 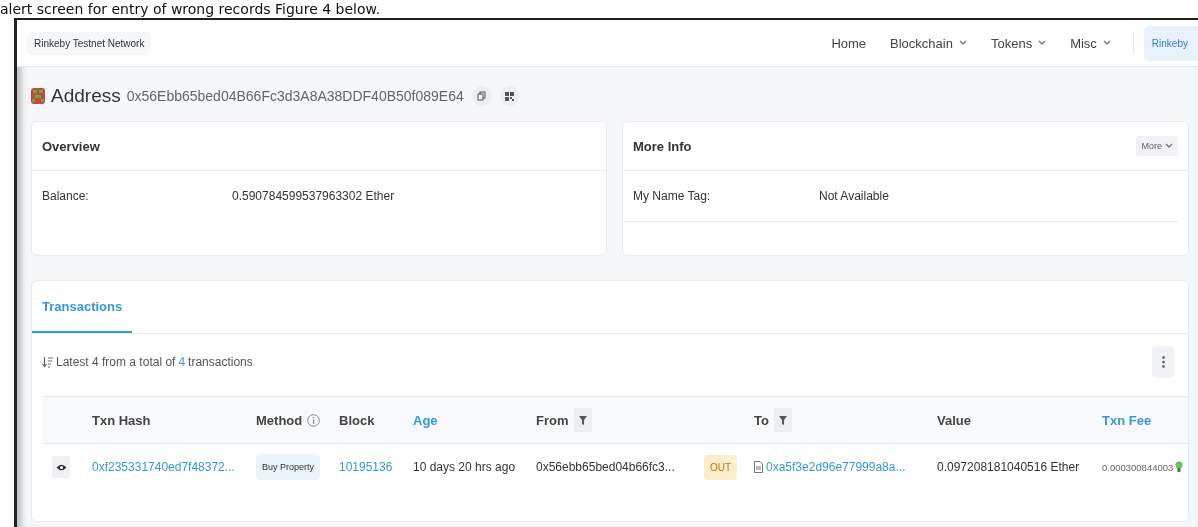 What do you see at coordinates (425, 420) in the screenshot?
I see `column-header: Age` at bounding box center [425, 420].